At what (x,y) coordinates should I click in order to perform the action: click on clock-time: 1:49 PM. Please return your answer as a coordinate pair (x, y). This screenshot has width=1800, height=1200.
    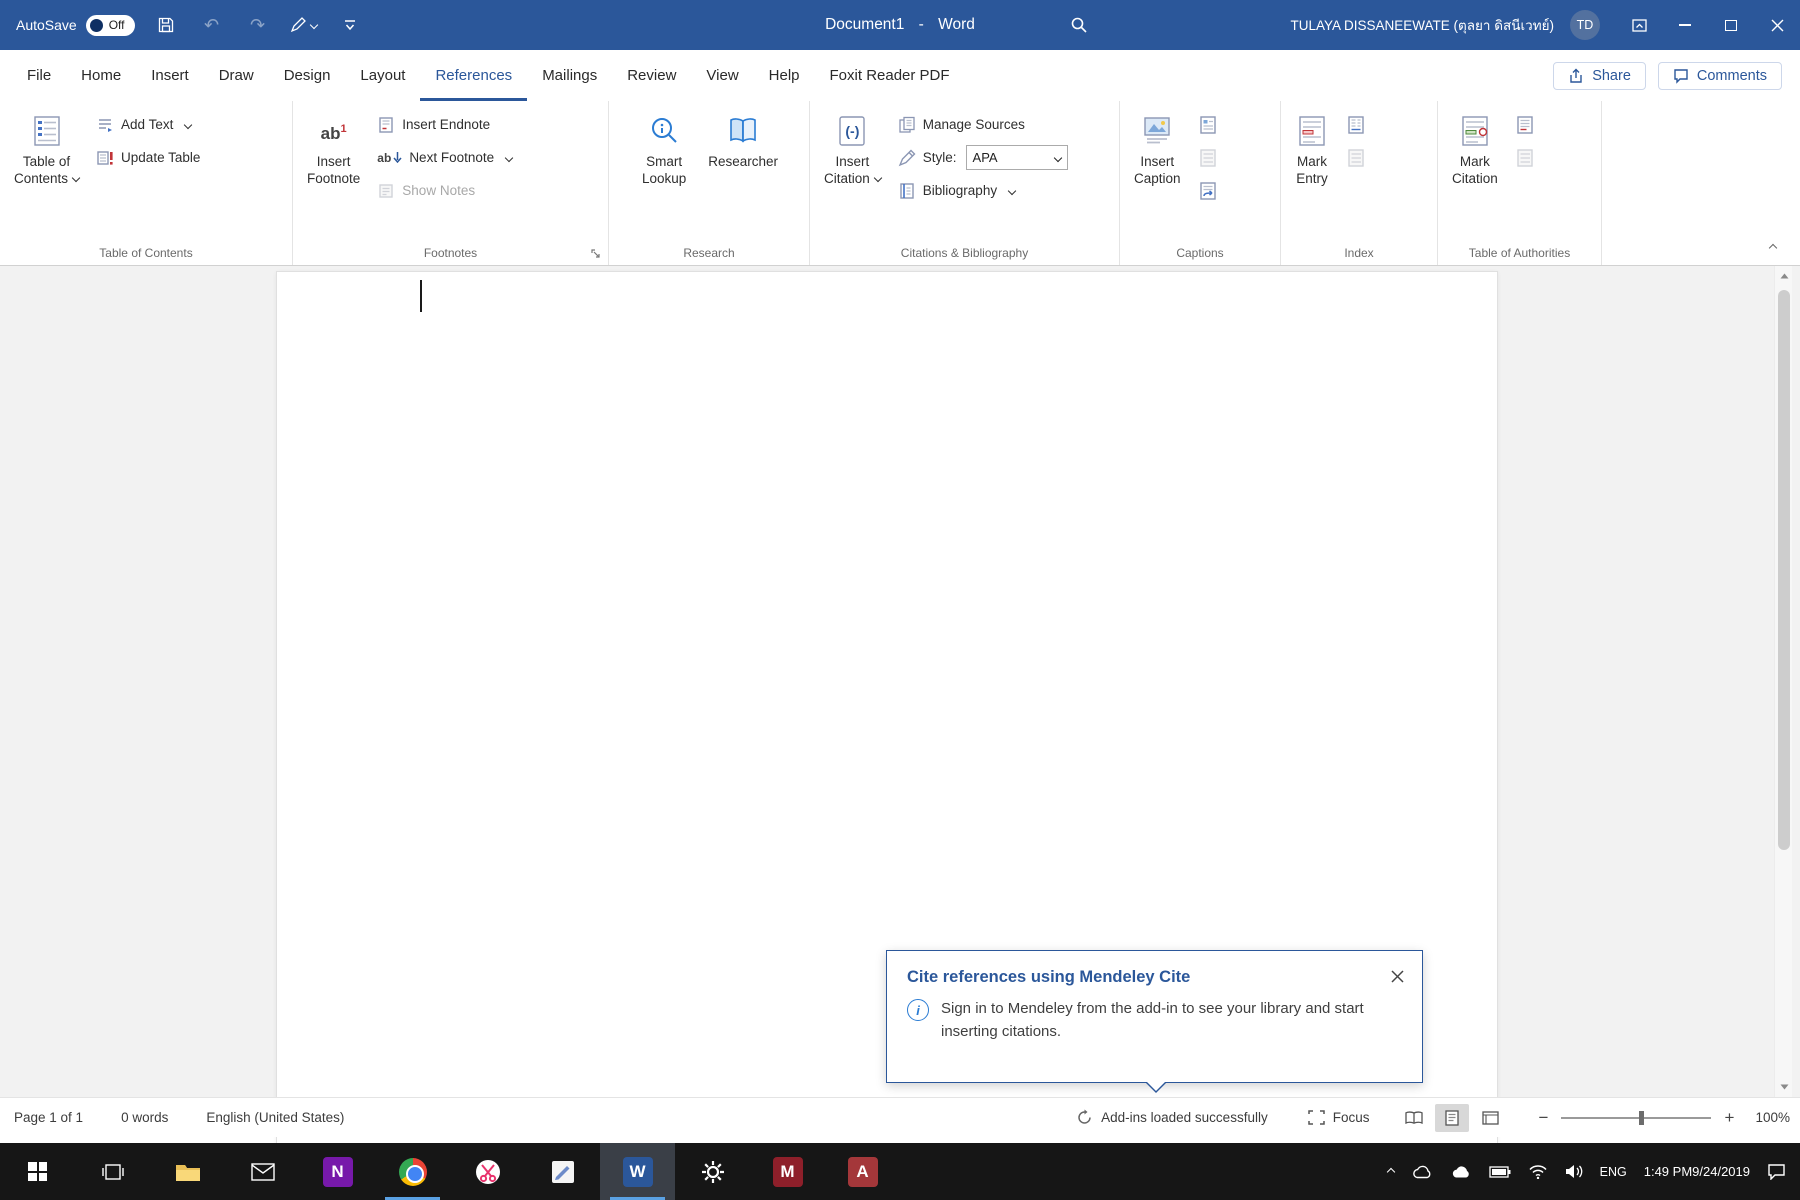
    Looking at the image, I should click on (1668, 1171).